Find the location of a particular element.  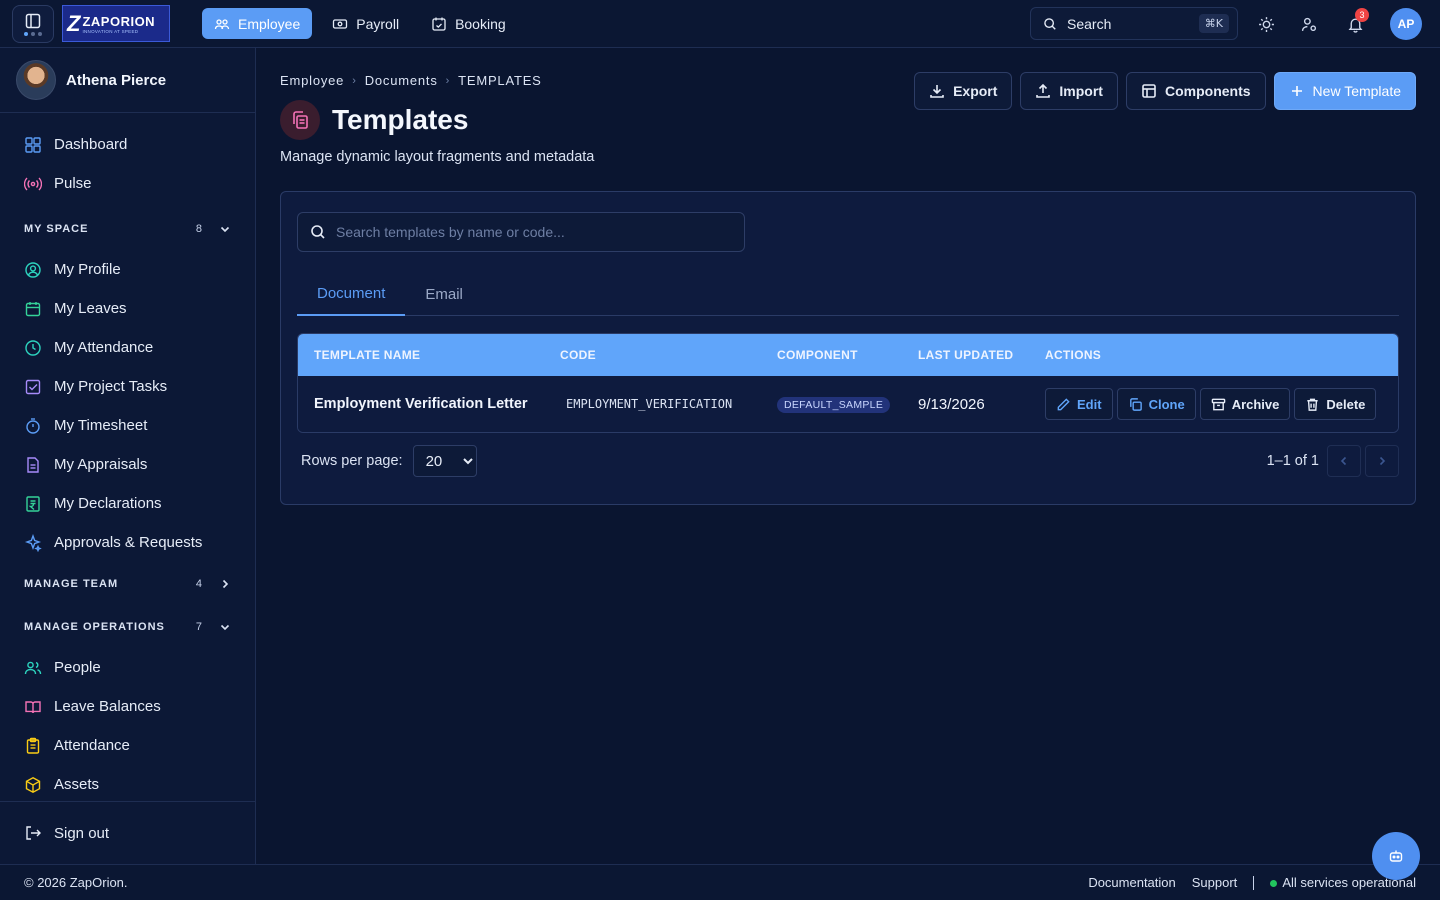

components-label: Components is located at coordinates (1207, 91).